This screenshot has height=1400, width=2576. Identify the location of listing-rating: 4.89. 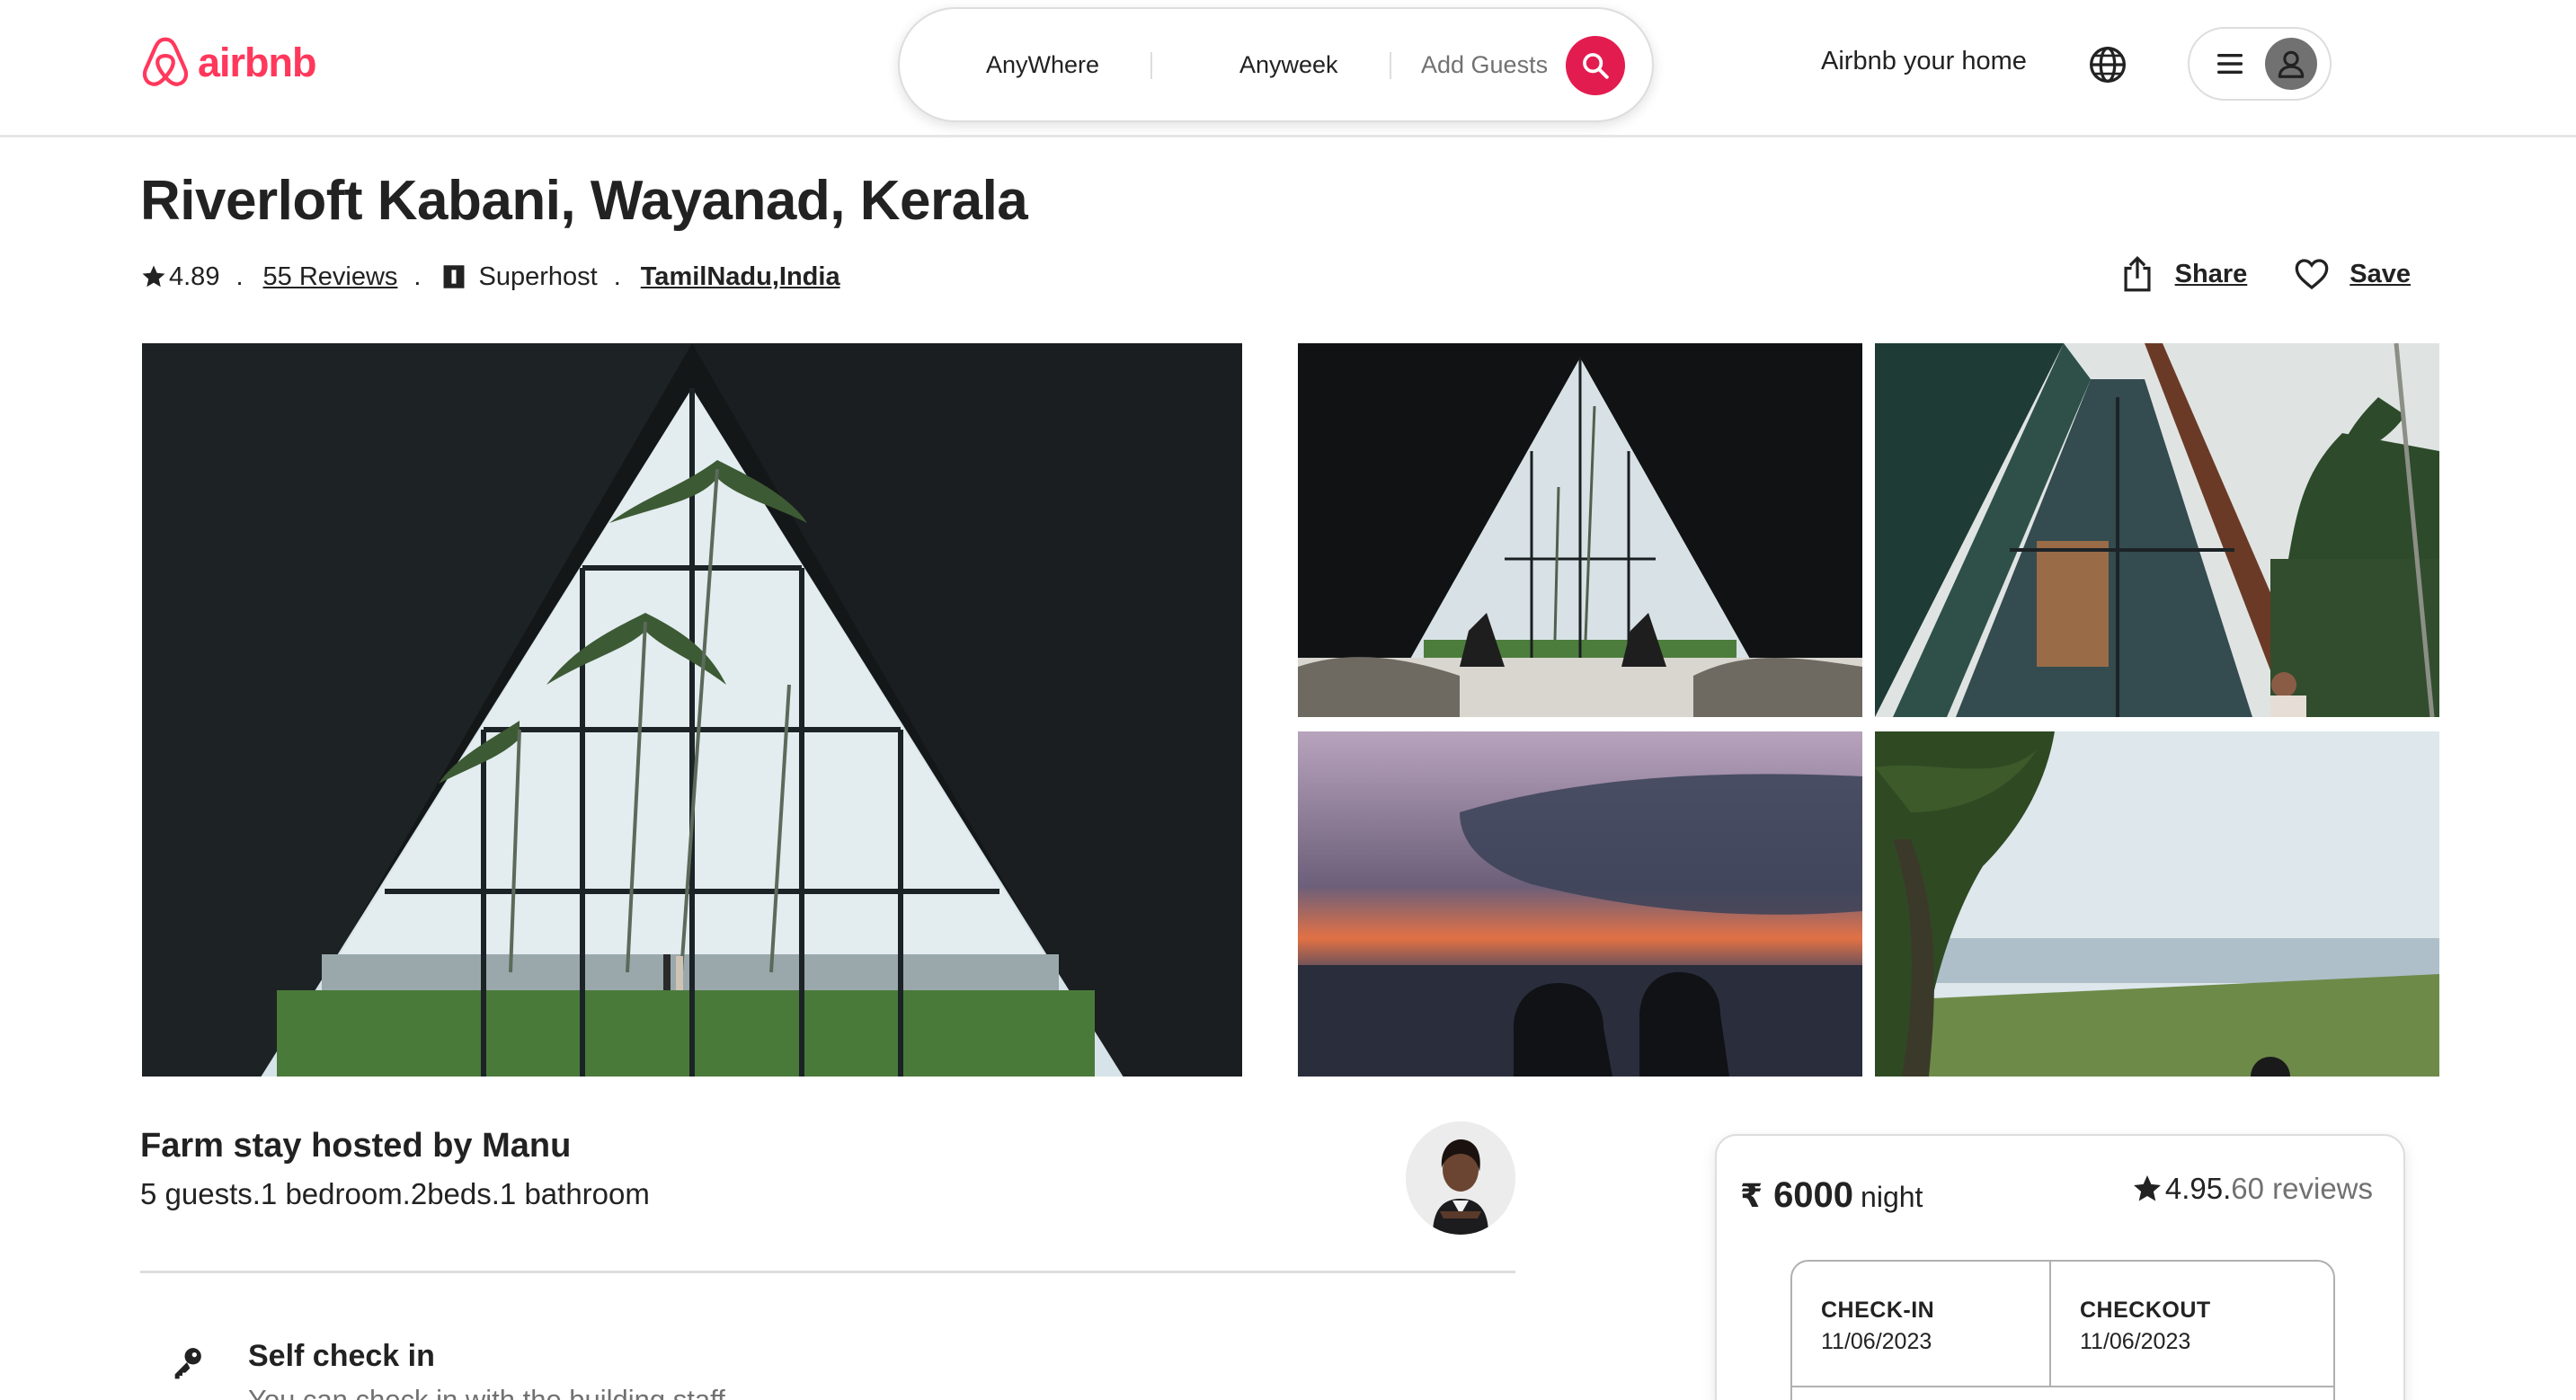
(194, 276).